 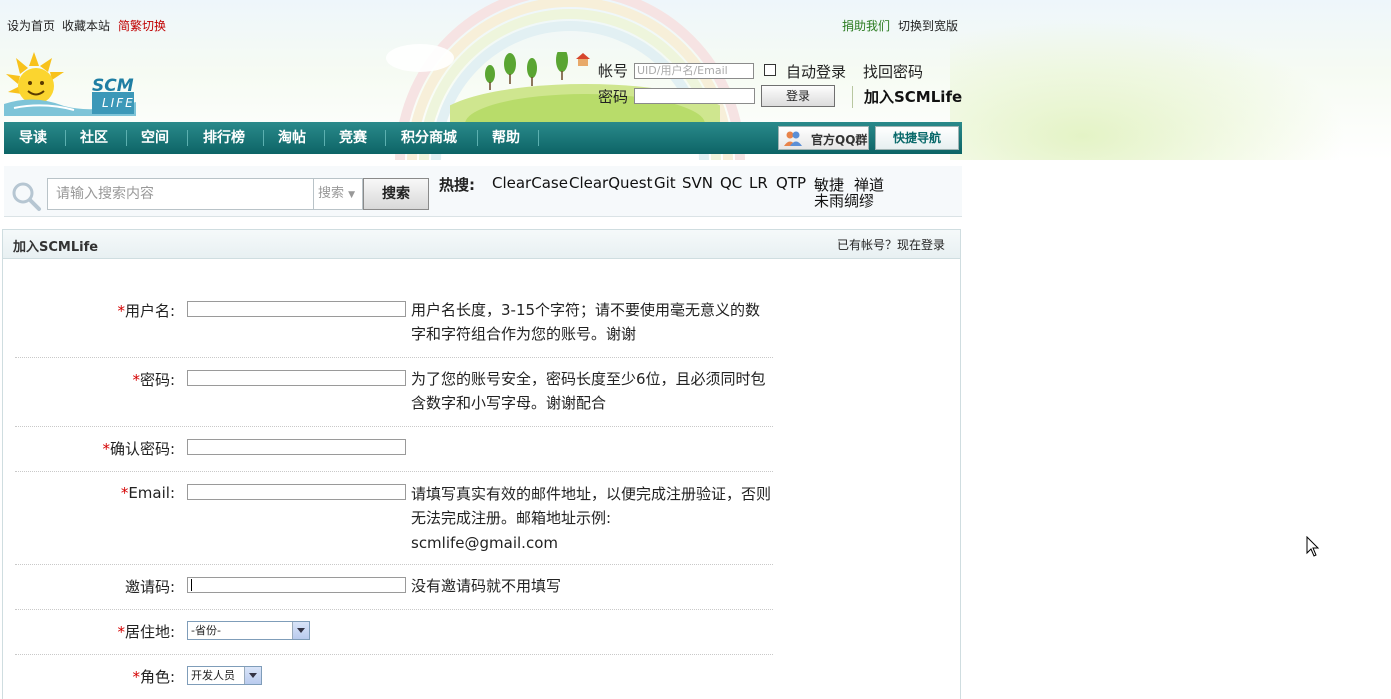 I want to click on username-input, so click(x=296, y=309).